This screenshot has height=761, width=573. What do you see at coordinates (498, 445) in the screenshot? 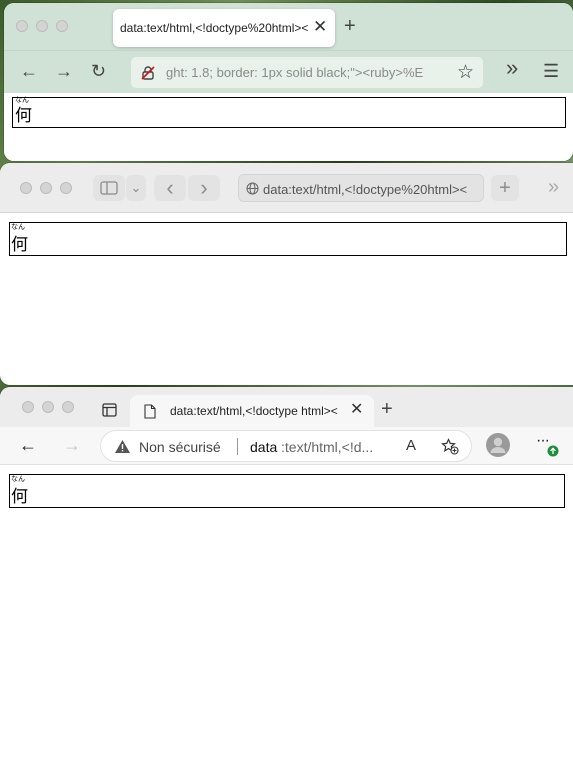
I see `profile-avatar-icon` at bounding box center [498, 445].